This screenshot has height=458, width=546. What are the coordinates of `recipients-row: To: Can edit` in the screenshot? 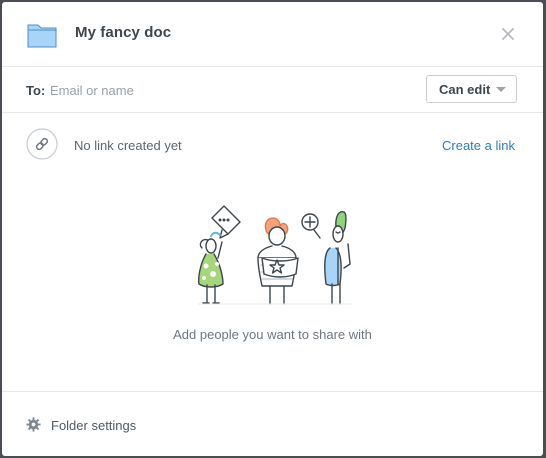 It's located at (272, 90).